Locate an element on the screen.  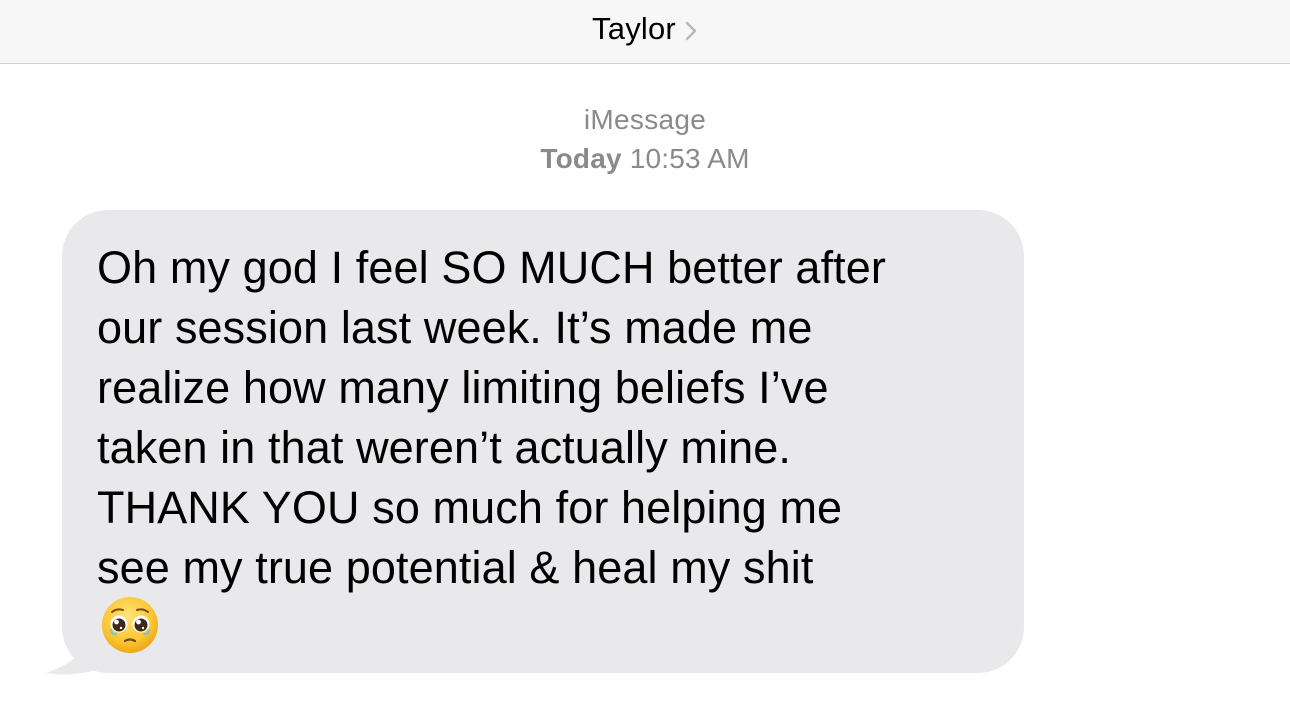
chevron-right-icon is located at coordinates (691, 30).